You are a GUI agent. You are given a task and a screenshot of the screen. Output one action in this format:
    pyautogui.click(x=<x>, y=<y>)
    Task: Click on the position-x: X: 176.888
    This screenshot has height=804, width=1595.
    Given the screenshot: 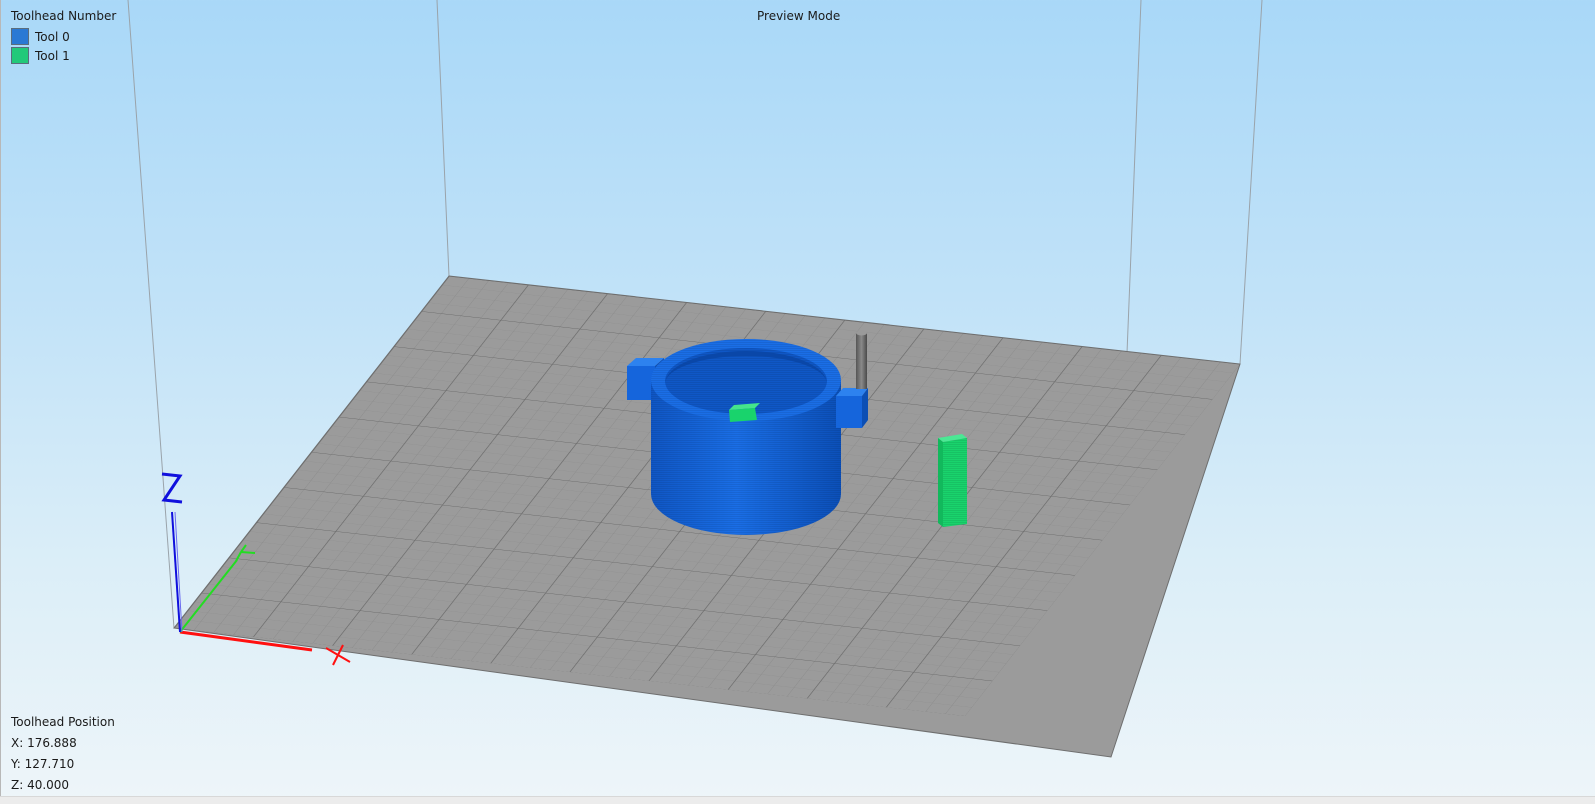 What is the action you would take?
    pyautogui.click(x=44, y=743)
    